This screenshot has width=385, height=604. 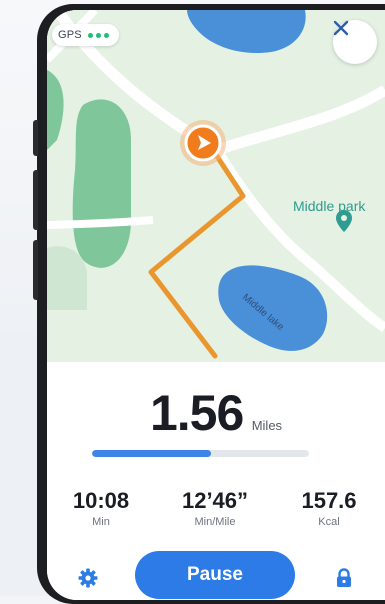 I want to click on pace-stat: 12’46” Min/Mile, so click(x=215, y=508).